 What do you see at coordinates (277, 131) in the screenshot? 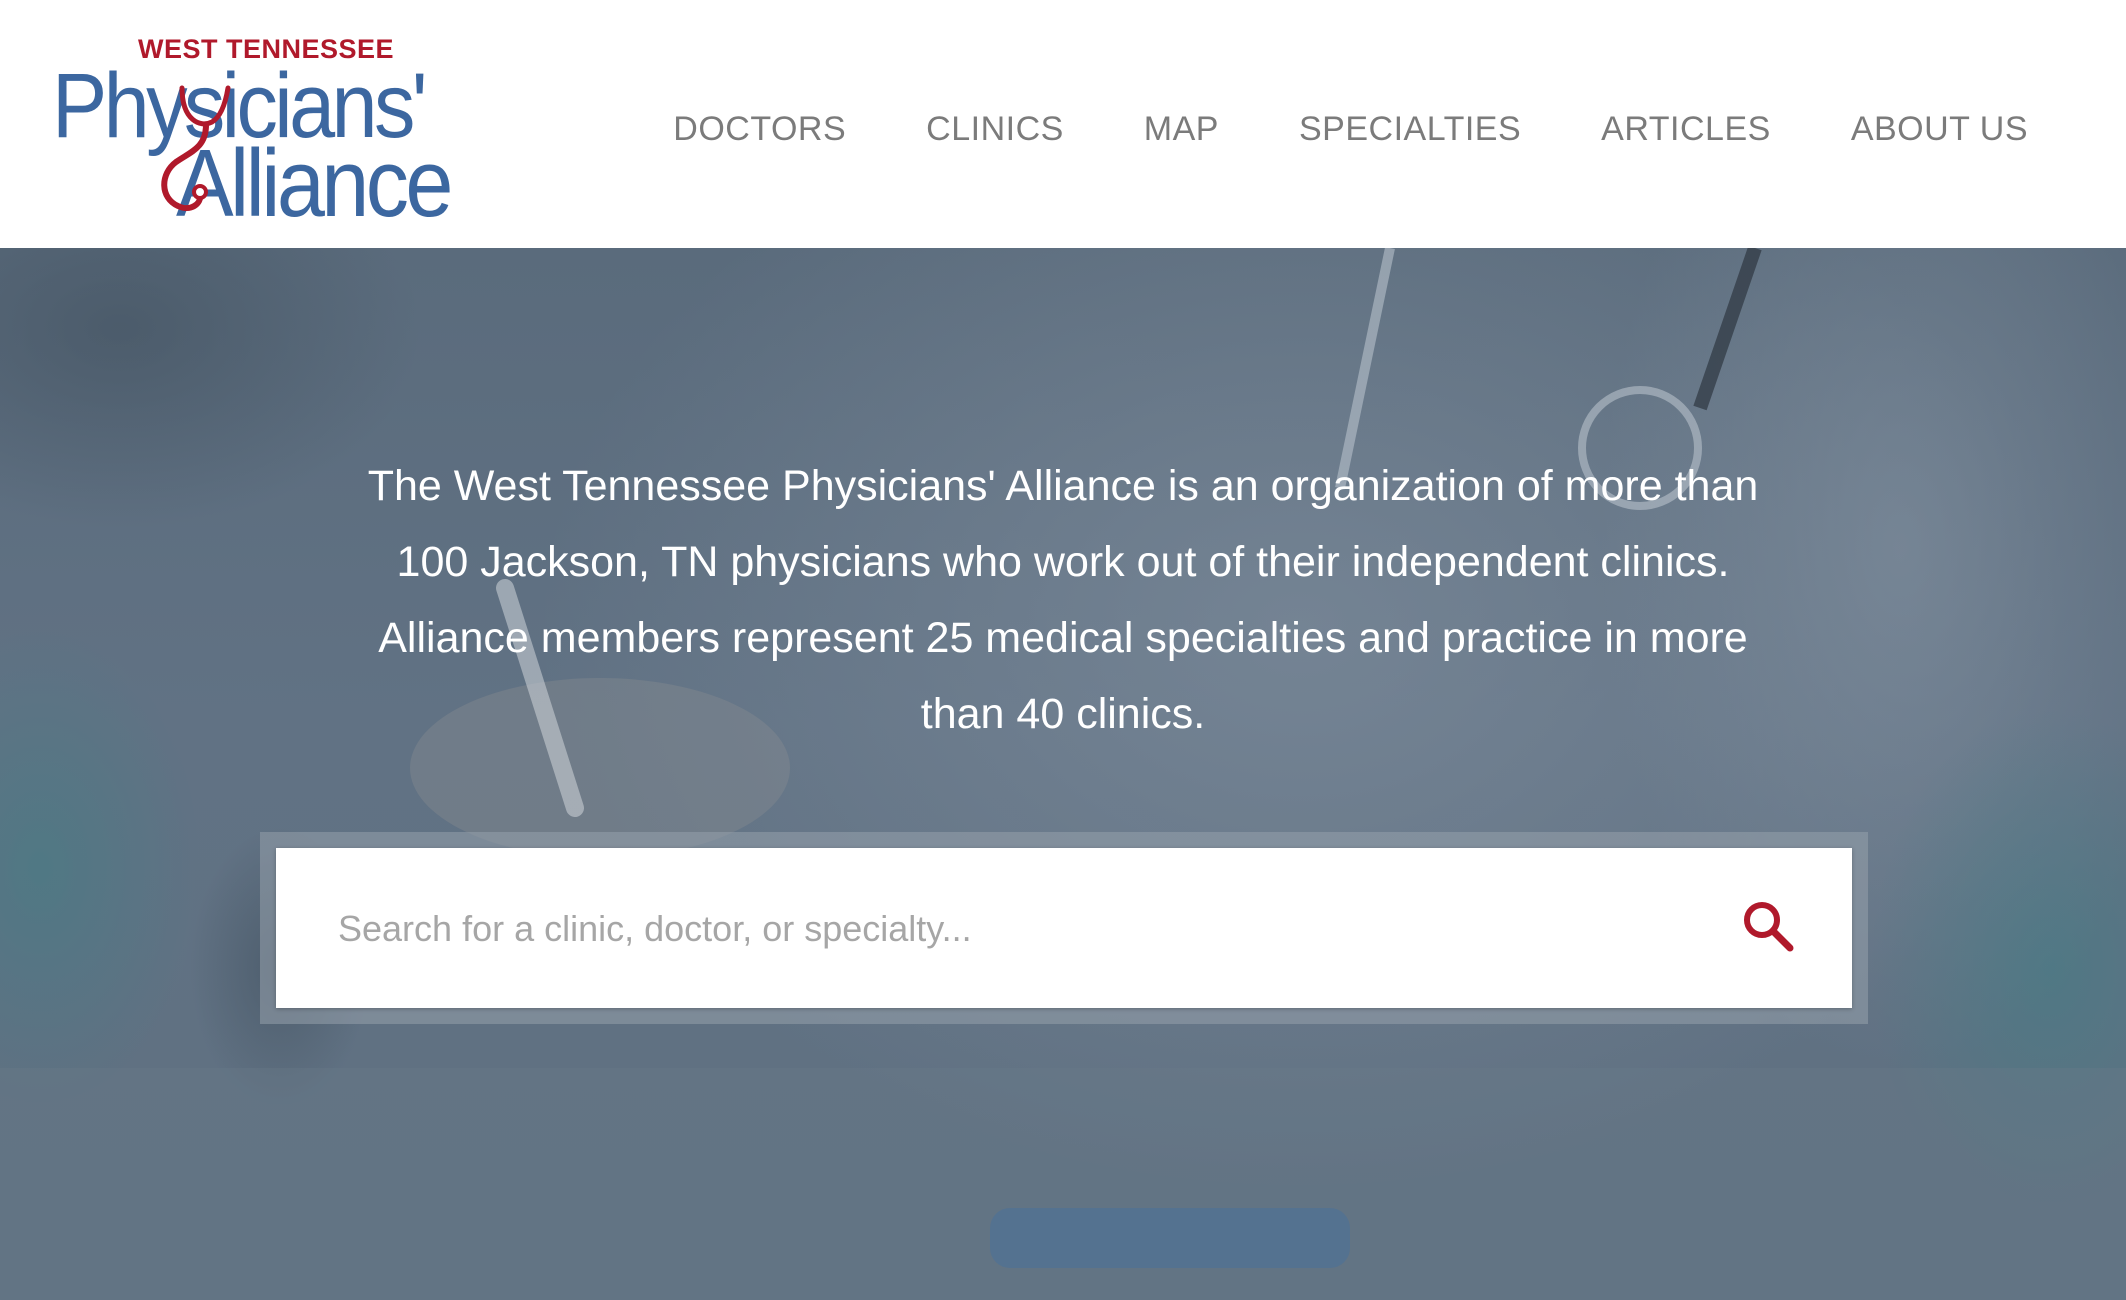
I see `site-logo: WEST TENNESSEE Physicians' Alliance` at bounding box center [277, 131].